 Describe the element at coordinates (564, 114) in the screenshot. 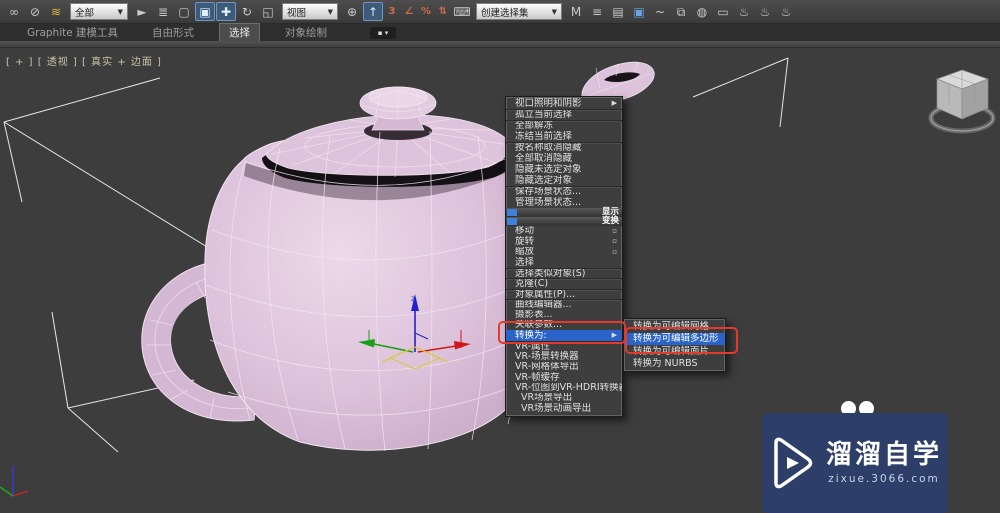

I see `menu-item-isolate-selection: 孤立当前选择` at that location.